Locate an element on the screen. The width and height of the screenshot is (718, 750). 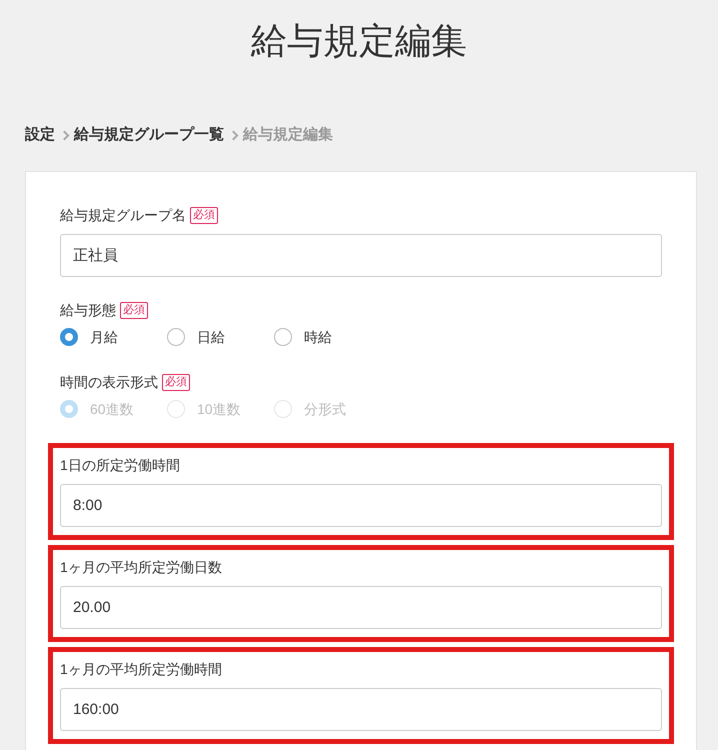
radio-label: 10進数 is located at coordinates (219, 409).